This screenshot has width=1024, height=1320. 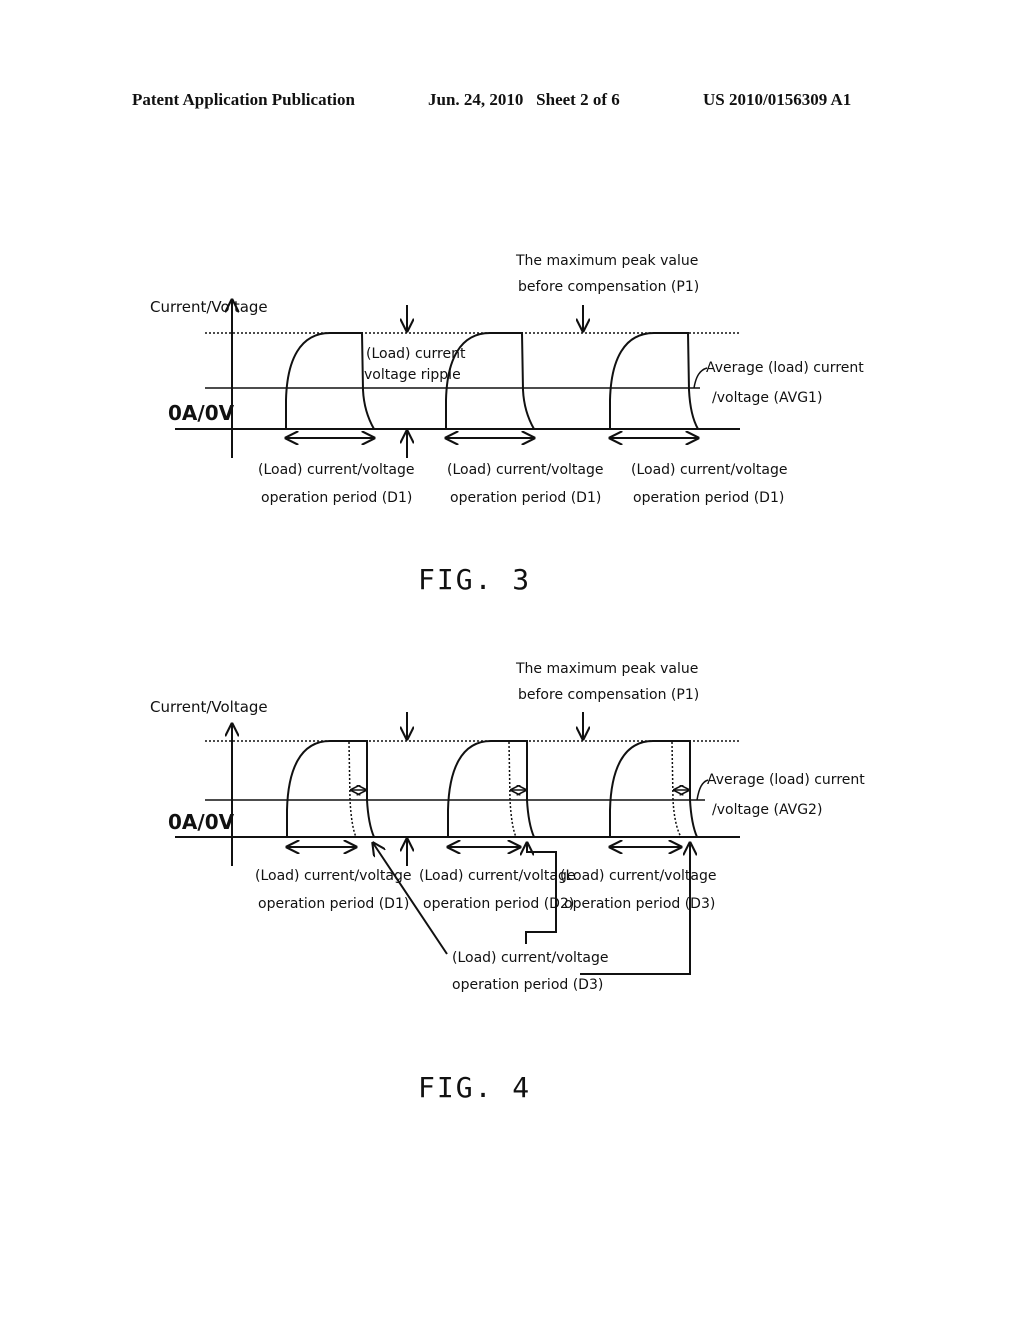 What do you see at coordinates (333, 904) in the screenshot?
I see `fig4-period-1-line2: operation period (D1)` at bounding box center [333, 904].